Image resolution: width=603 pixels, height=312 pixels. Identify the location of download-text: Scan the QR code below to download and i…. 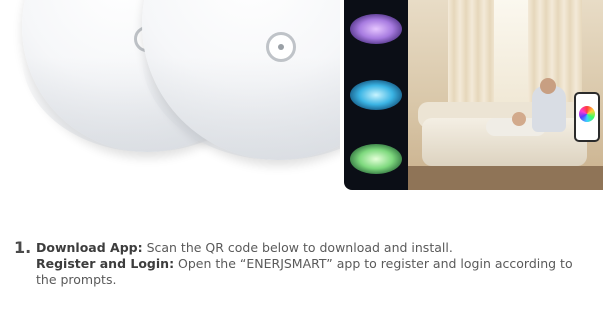
(297, 247).